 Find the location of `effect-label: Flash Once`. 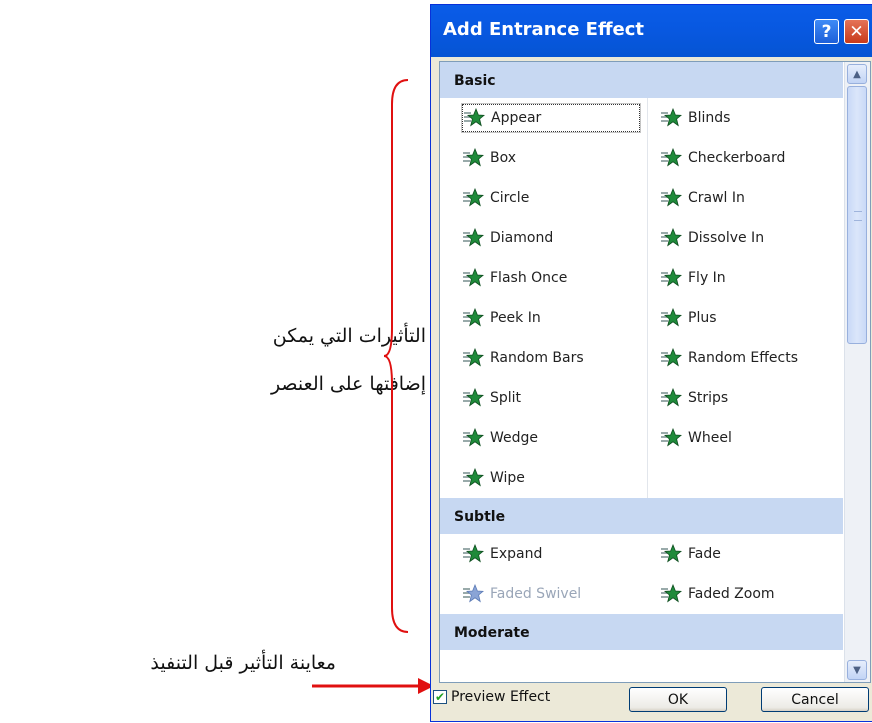

effect-label: Flash Once is located at coordinates (529, 278).